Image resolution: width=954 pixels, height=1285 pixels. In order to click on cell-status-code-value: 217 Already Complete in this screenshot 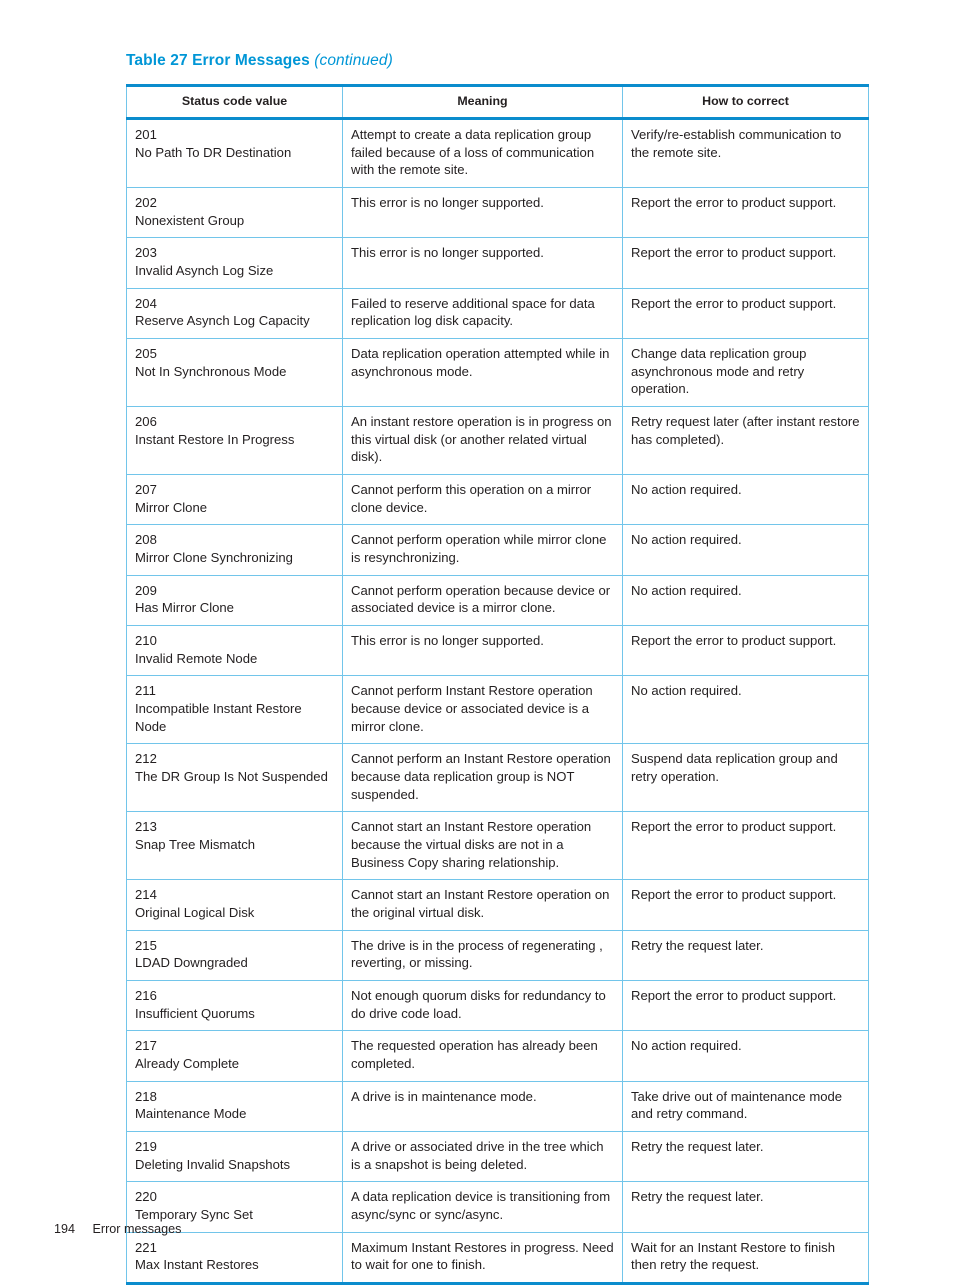, I will do `click(234, 1056)`.